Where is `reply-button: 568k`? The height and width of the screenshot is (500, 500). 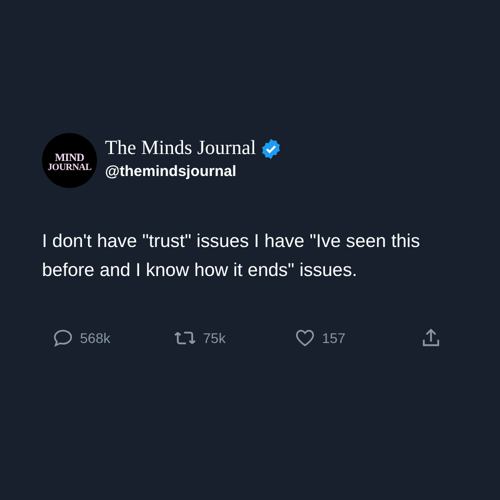 reply-button: 568k is located at coordinates (113, 338).